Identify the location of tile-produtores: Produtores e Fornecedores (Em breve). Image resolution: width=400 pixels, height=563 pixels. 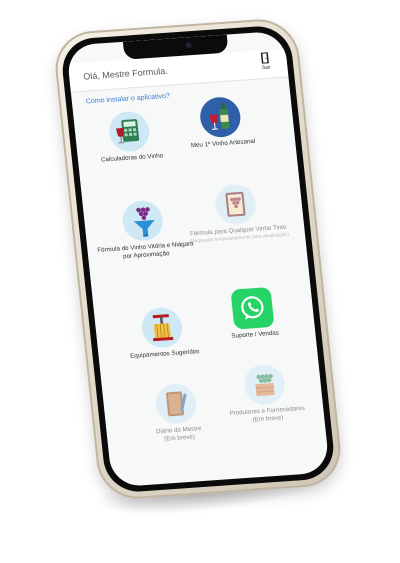
(265, 394).